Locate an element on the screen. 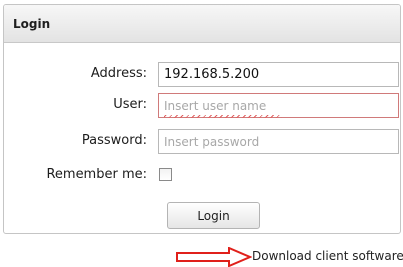 The image size is (403, 267). download-client-link: Download client software is located at coordinates (327, 256).